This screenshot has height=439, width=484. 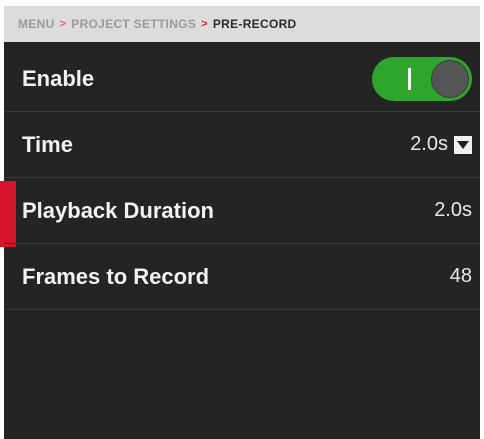 What do you see at coordinates (118, 210) in the screenshot?
I see `setting-label: Playback Duration` at bounding box center [118, 210].